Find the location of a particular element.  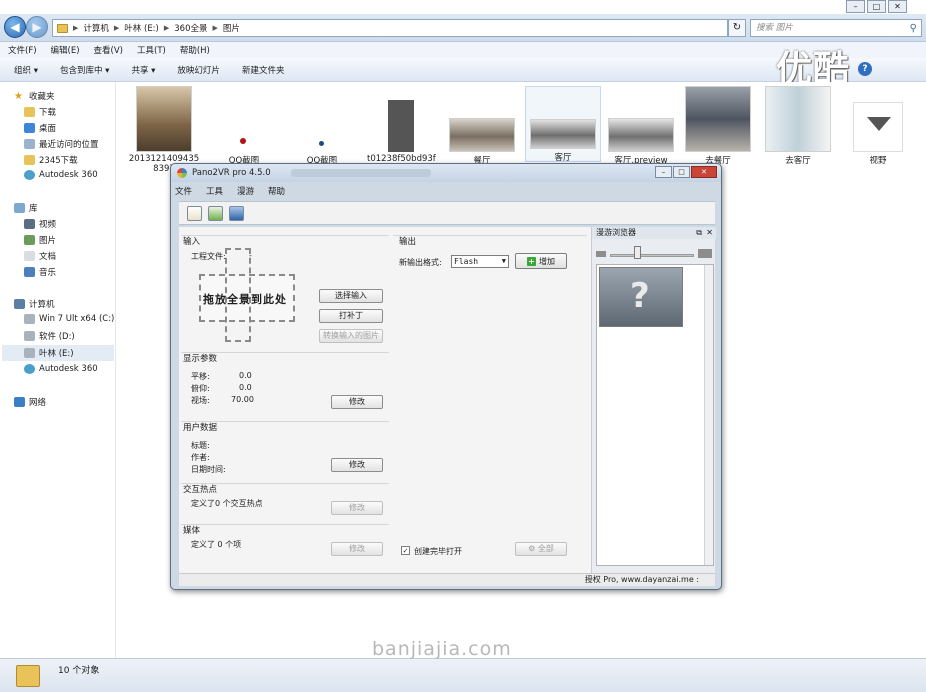

file-item-selected: 客厅 is located at coordinates (563, 124).